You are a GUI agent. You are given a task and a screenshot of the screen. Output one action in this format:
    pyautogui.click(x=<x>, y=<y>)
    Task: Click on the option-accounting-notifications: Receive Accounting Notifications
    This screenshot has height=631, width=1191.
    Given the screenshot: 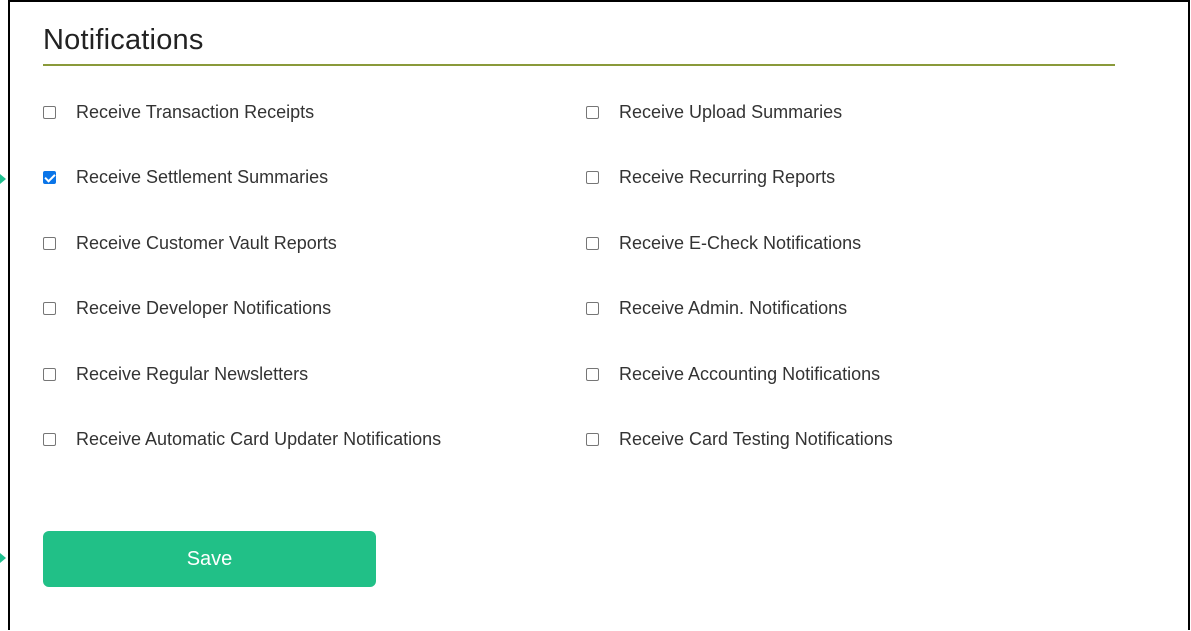 What is the action you would take?
    pyautogui.click(x=856, y=374)
    